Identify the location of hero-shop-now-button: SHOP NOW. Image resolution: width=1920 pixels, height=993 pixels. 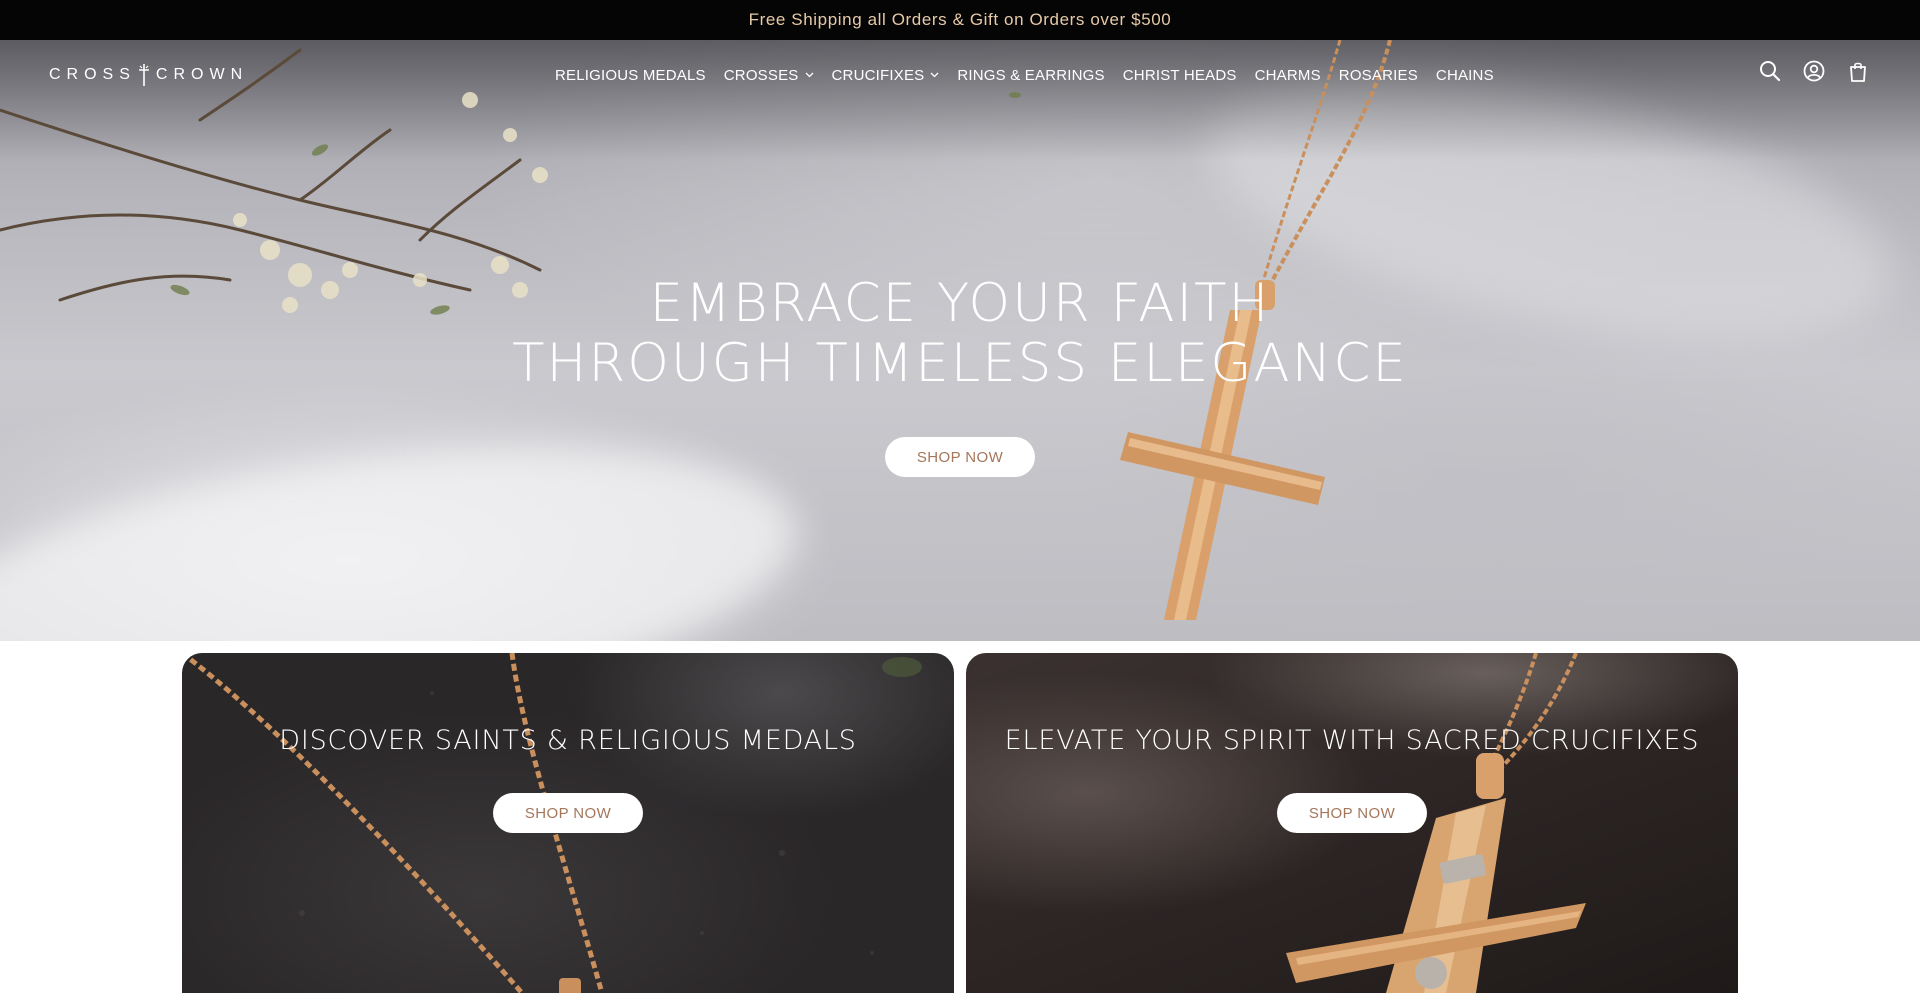
(960, 457).